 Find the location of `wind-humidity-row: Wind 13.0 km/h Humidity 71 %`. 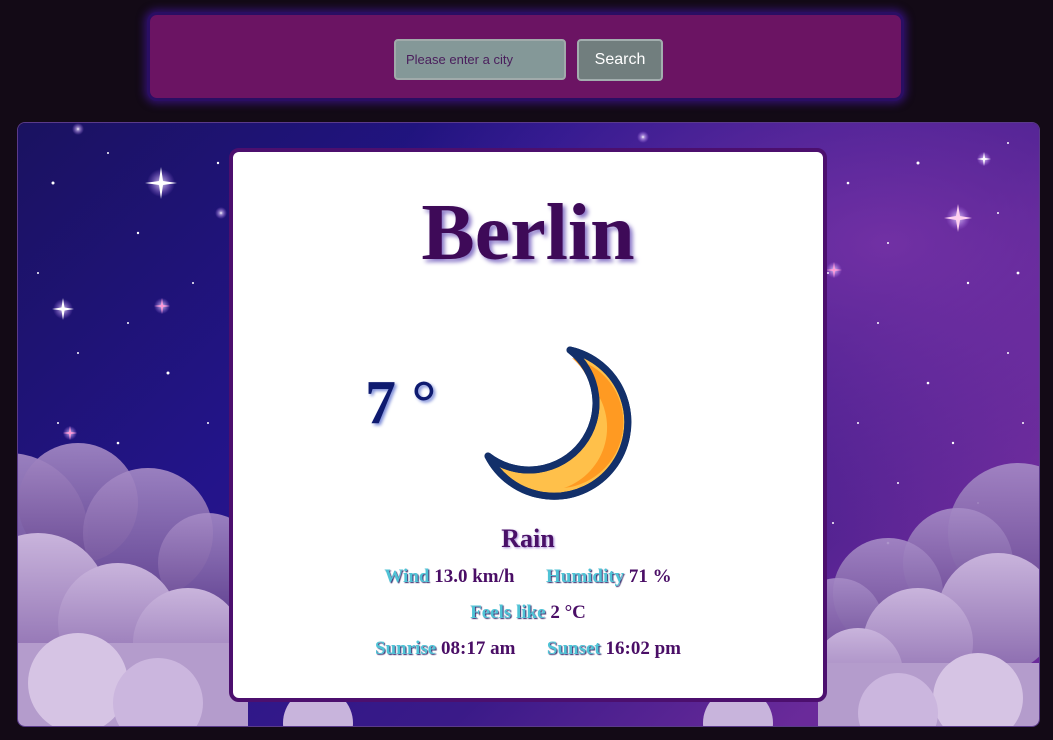

wind-humidity-row: Wind 13.0 km/h Humidity 71 % is located at coordinates (528, 577).